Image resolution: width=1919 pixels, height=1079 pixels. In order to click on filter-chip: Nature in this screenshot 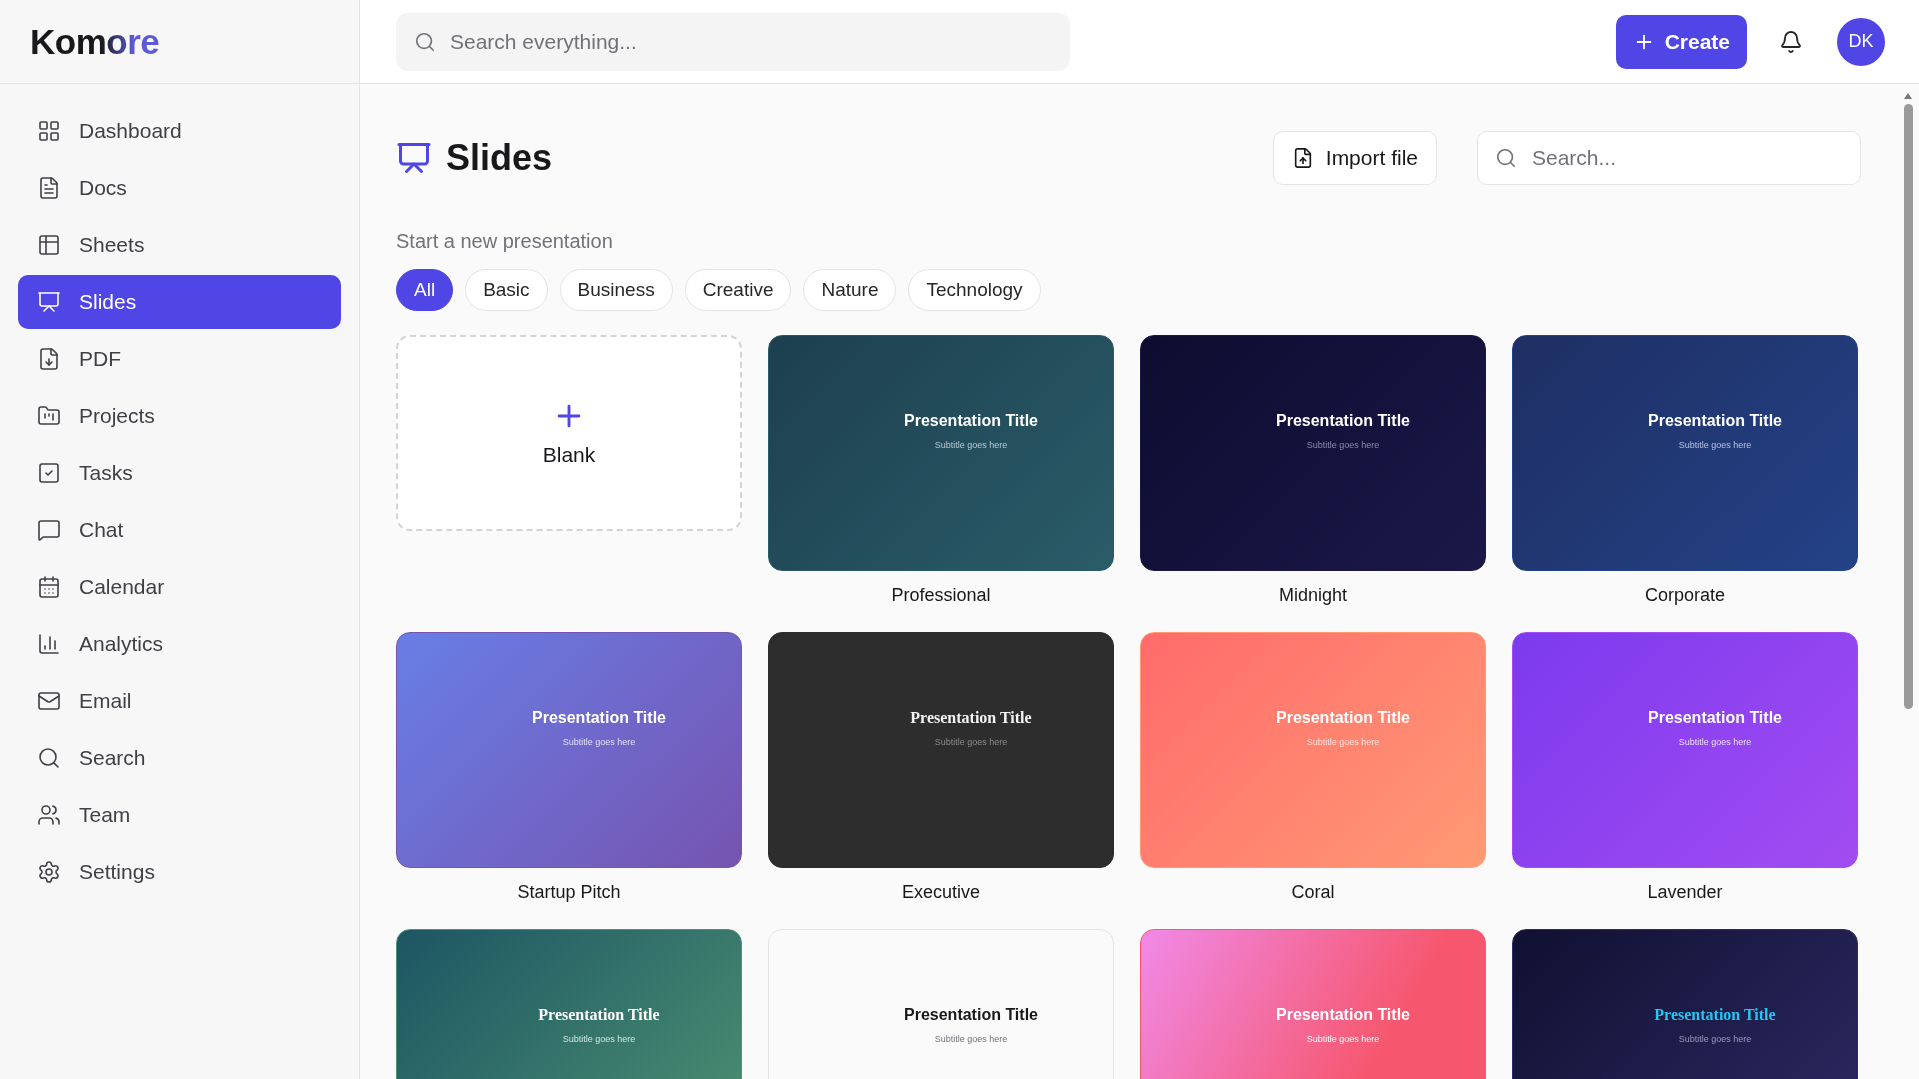, I will do `click(850, 290)`.